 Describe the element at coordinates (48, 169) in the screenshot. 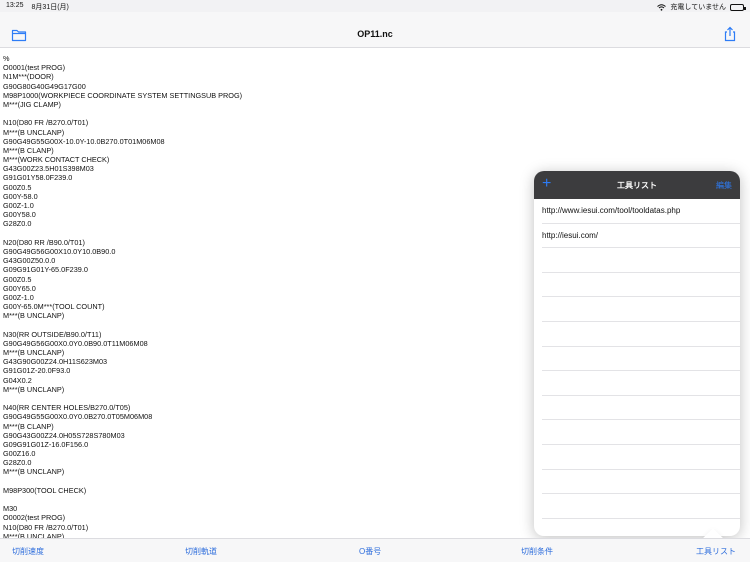

I see `code-line: G43G00Z23.5H01S398M03` at that location.